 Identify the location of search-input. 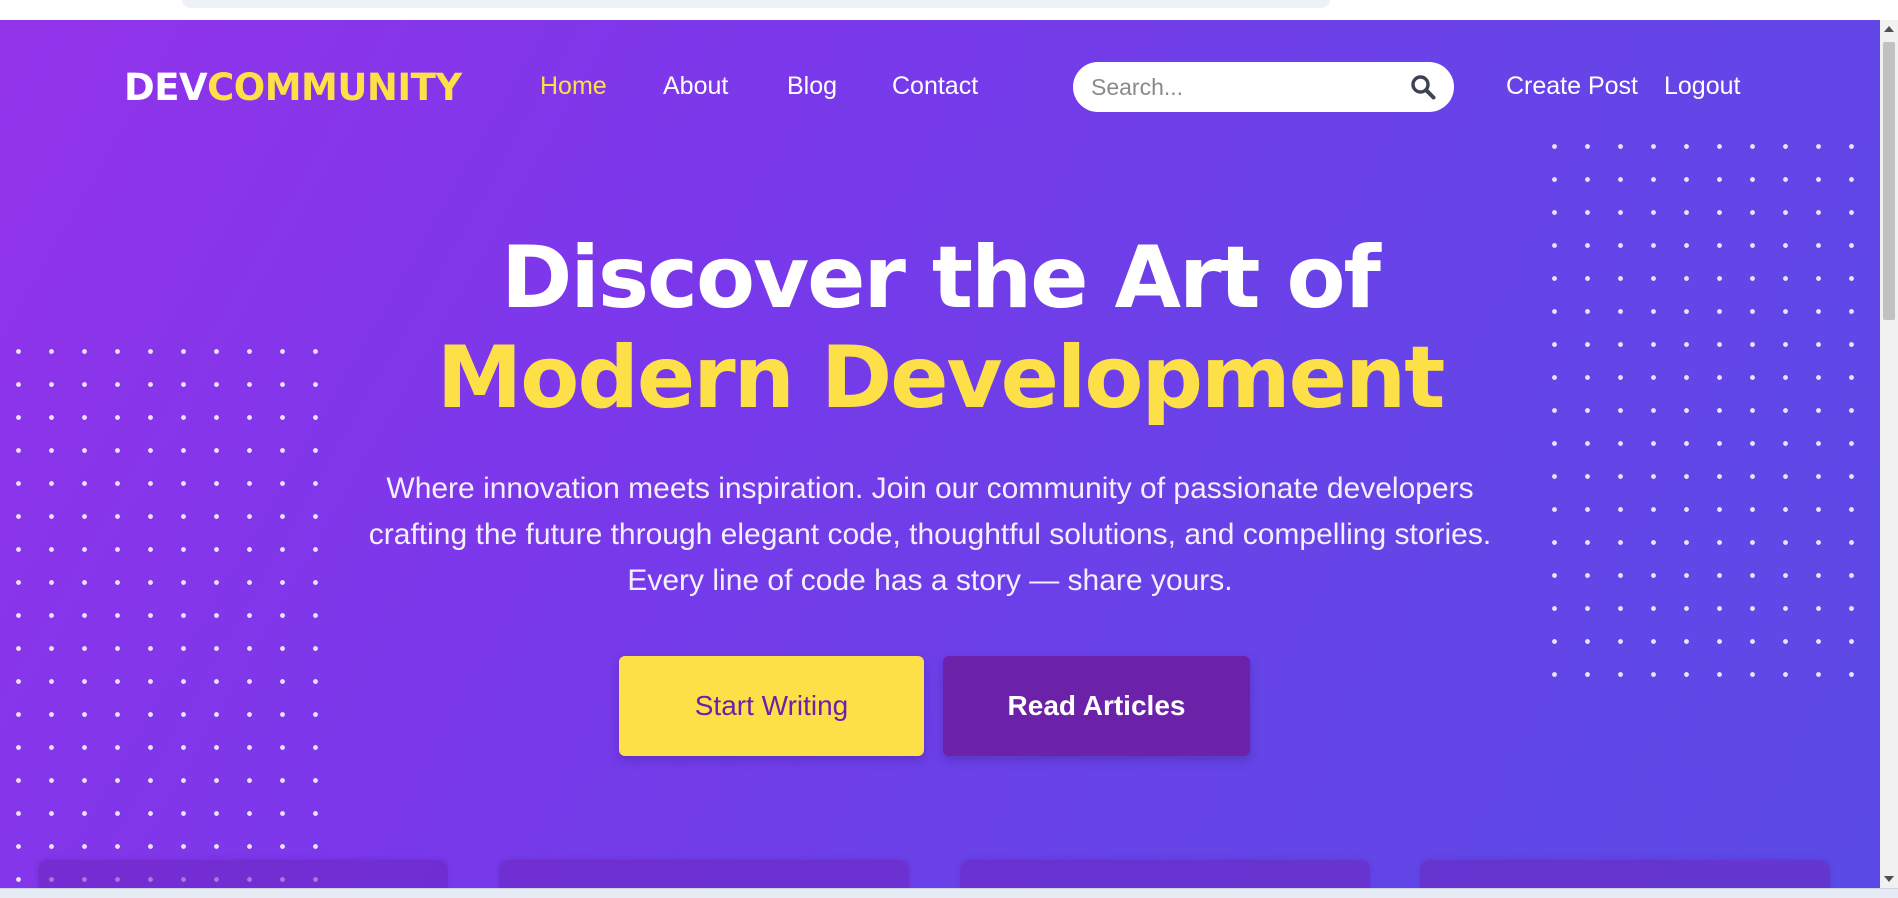
(1241, 87).